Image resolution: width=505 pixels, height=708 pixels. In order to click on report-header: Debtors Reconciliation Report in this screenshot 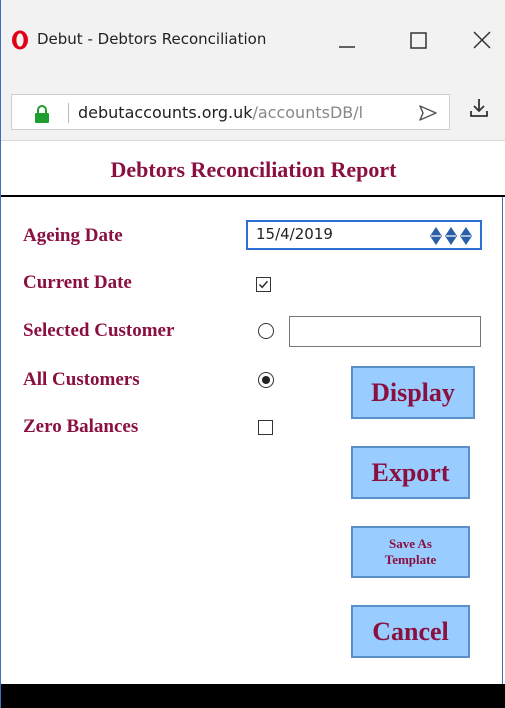, I will do `click(253, 169)`.